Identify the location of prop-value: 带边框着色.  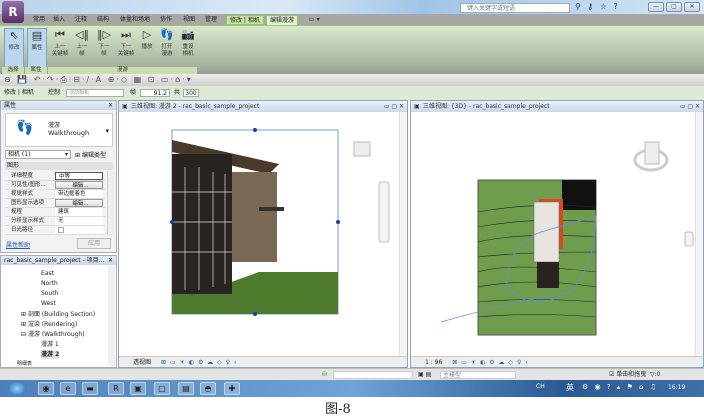
(79, 194).